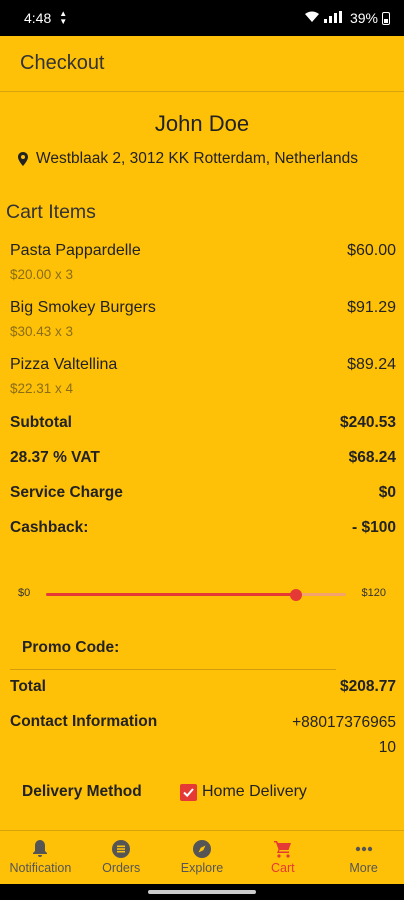 This screenshot has width=404, height=900. I want to click on slider-min-label: $0, so click(24, 593).